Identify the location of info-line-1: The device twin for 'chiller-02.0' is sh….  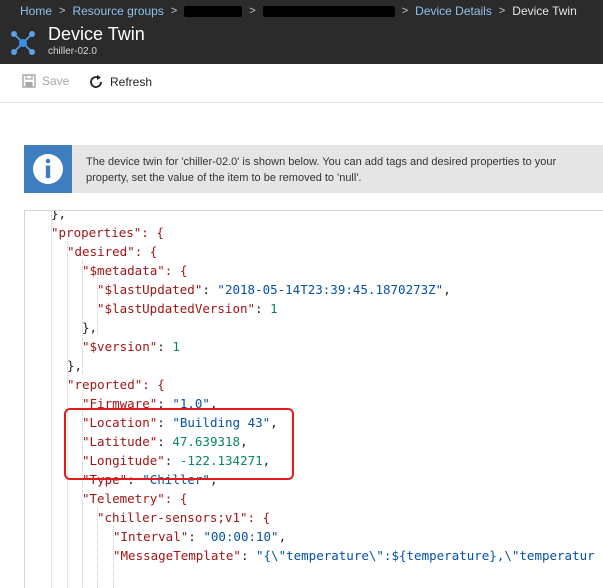
(321, 162).